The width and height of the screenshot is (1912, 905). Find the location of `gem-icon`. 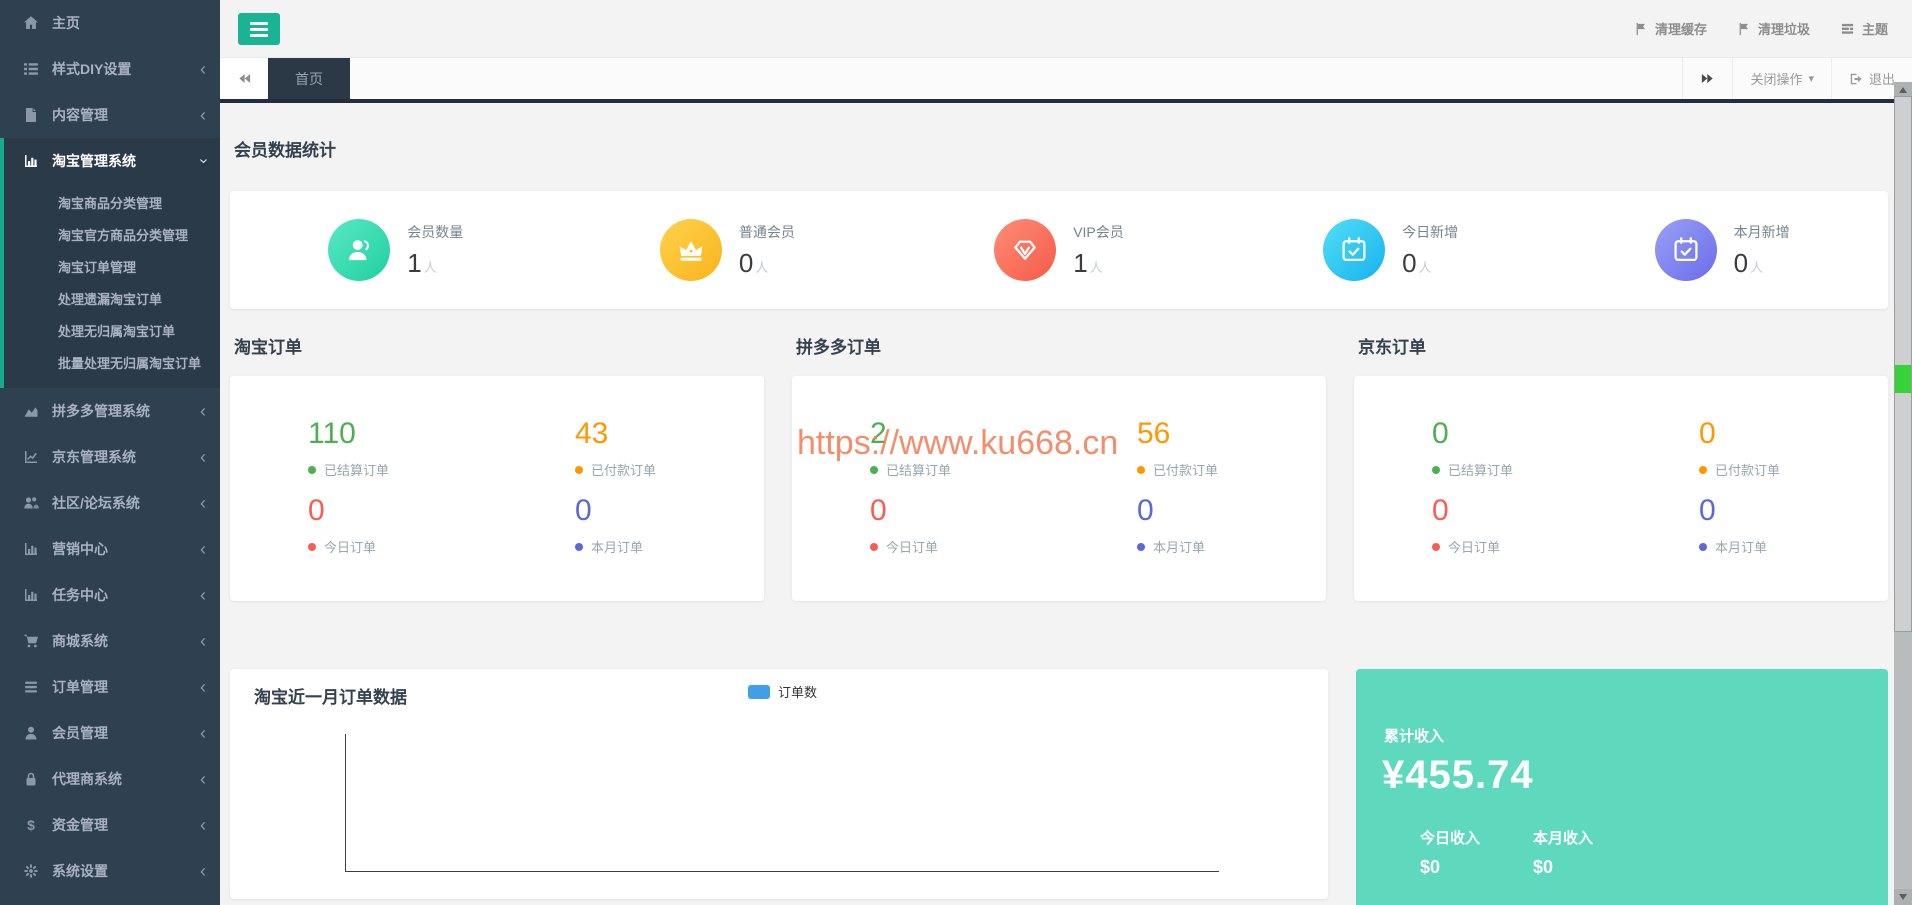

gem-icon is located at coordinates (1025, 250).